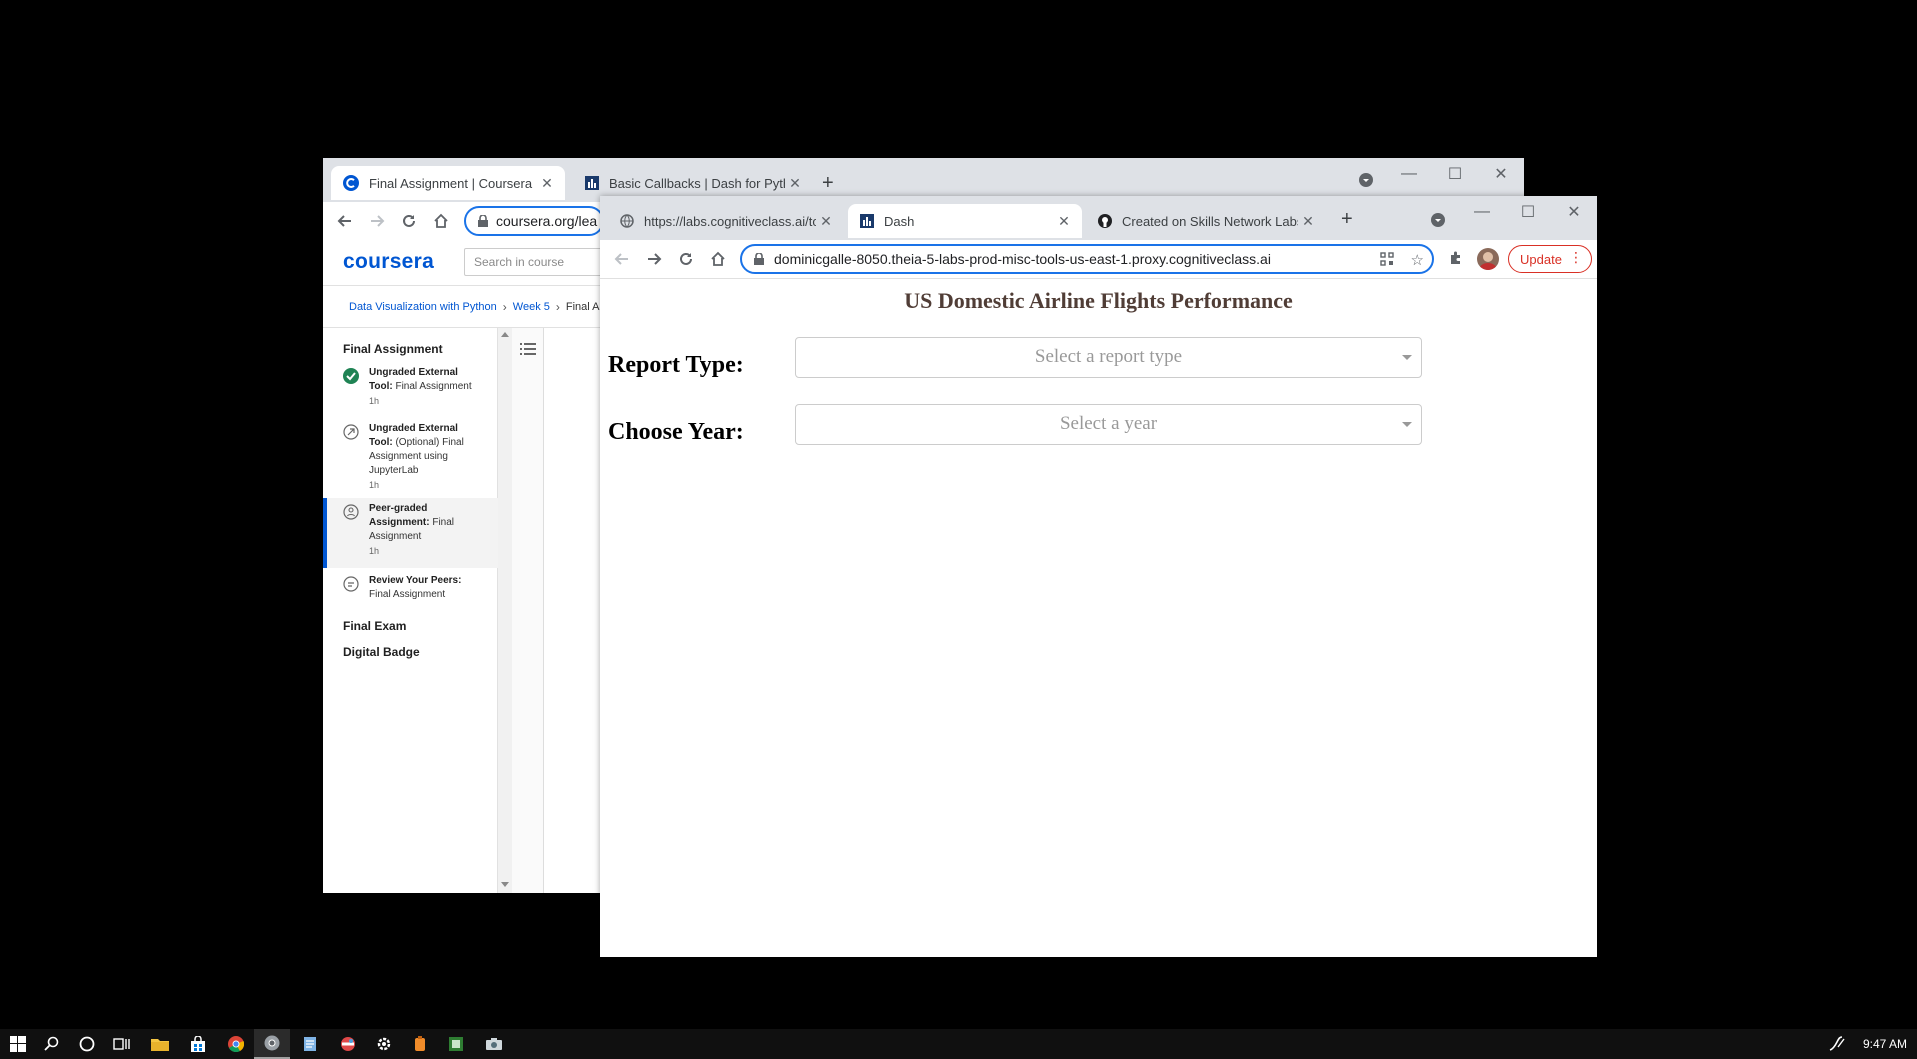  I want to click on update-label: Update, so click(1541, 259).